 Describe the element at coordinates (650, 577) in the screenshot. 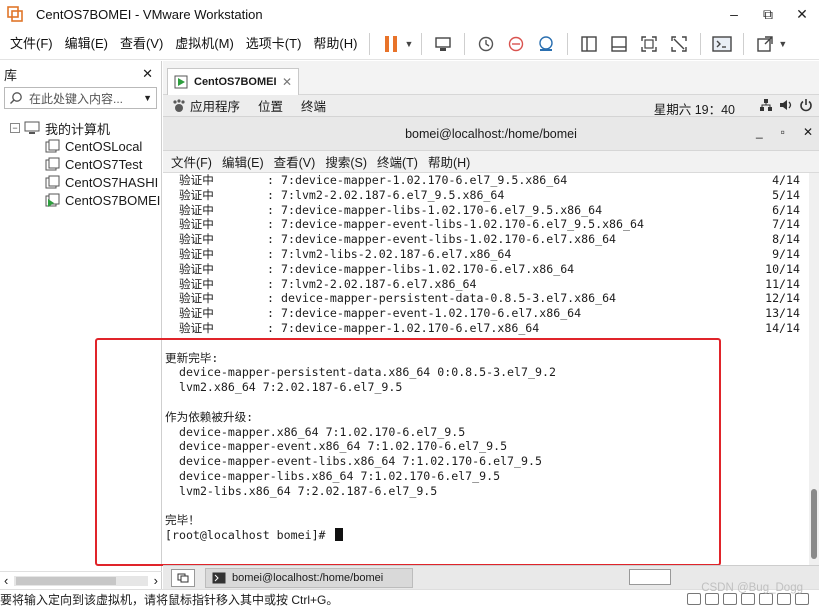

I see `workspace-switcher` at that location.